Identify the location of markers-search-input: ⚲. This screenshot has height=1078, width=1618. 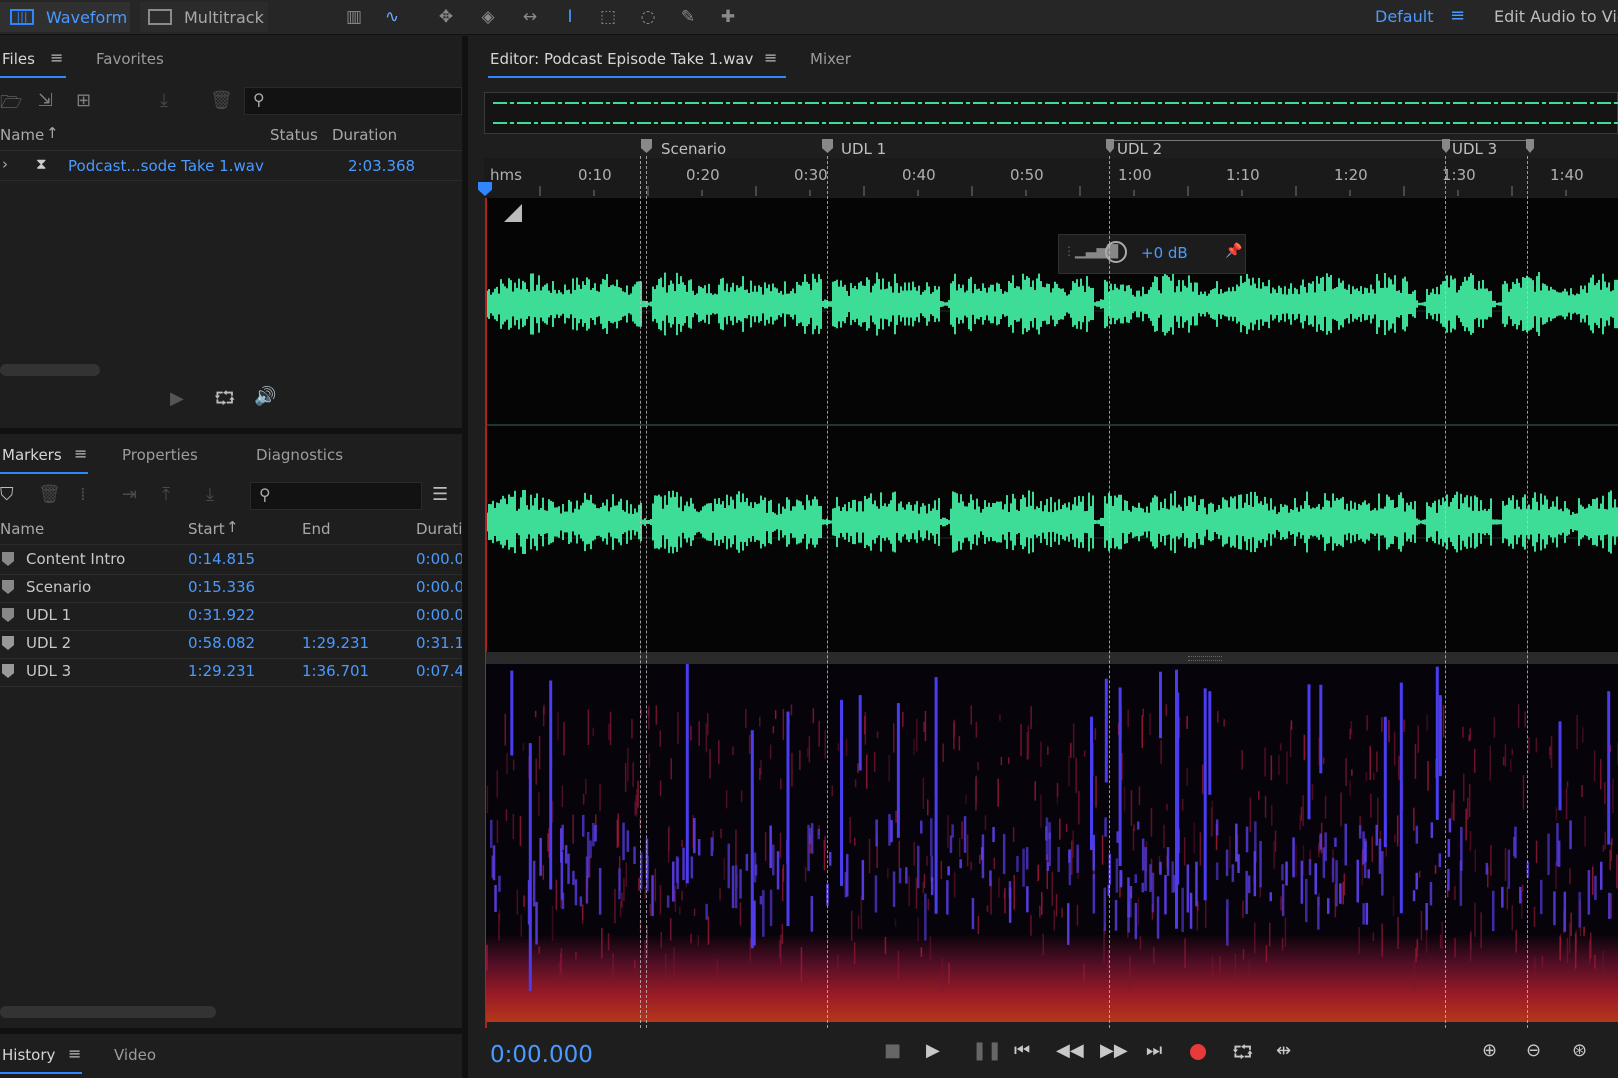
(336, 496).